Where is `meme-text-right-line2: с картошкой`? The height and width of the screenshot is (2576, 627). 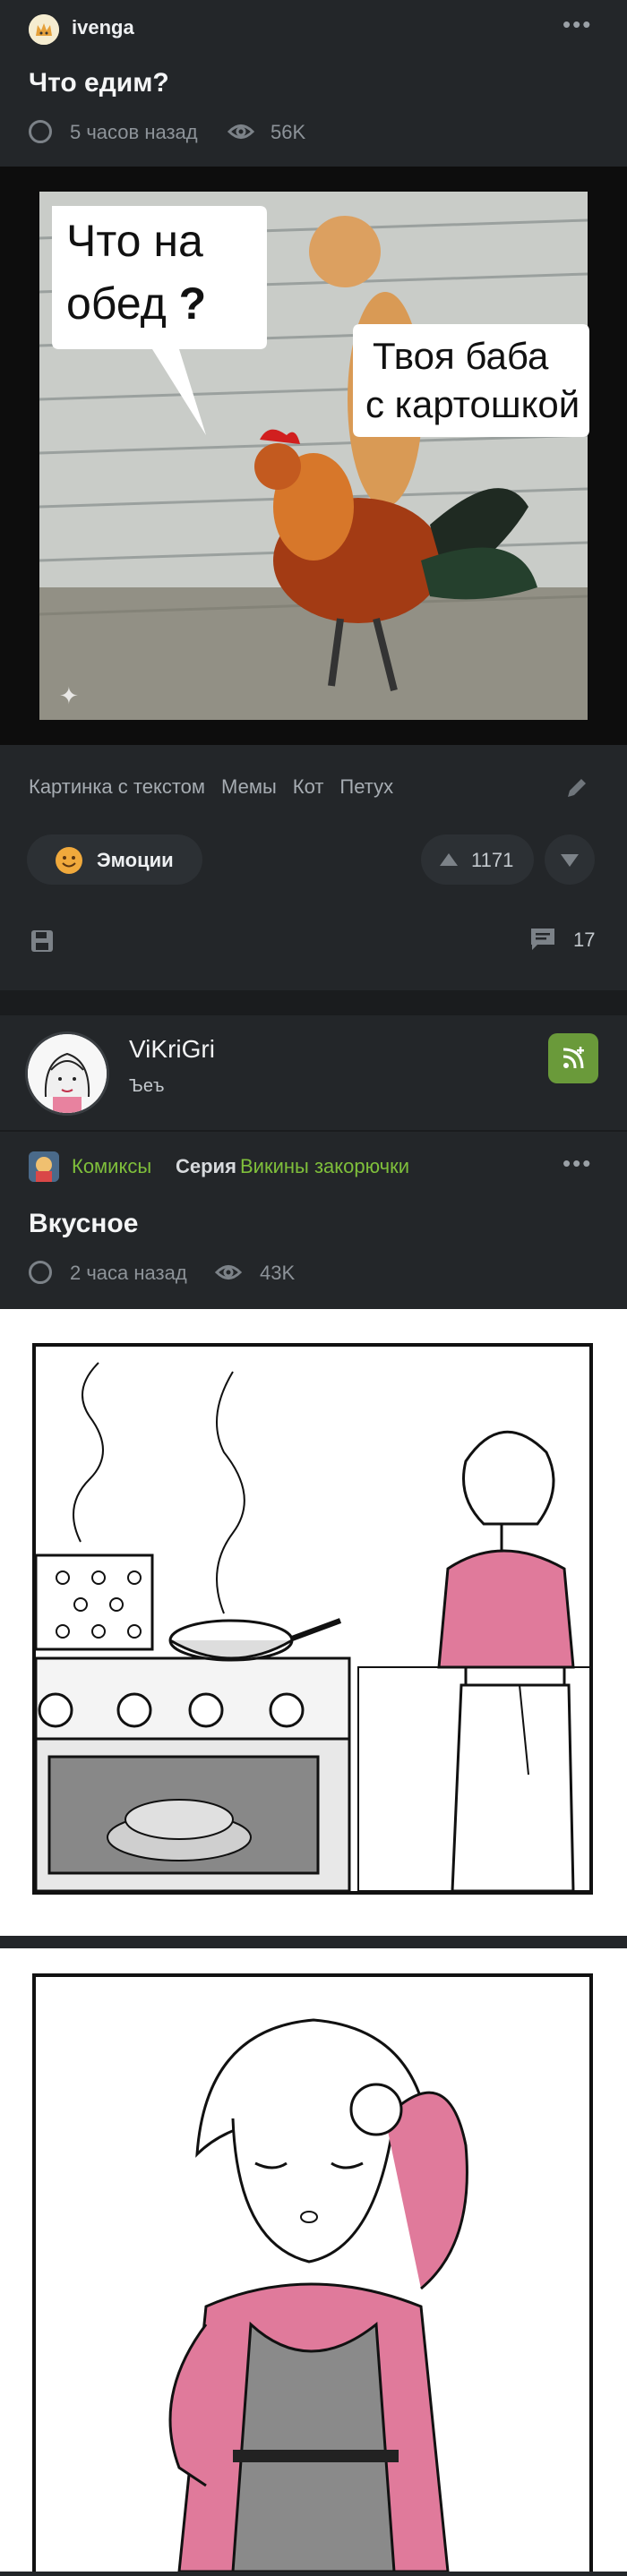
meme-text-right-line2: с картошкой is located at coordinates (472, 404).